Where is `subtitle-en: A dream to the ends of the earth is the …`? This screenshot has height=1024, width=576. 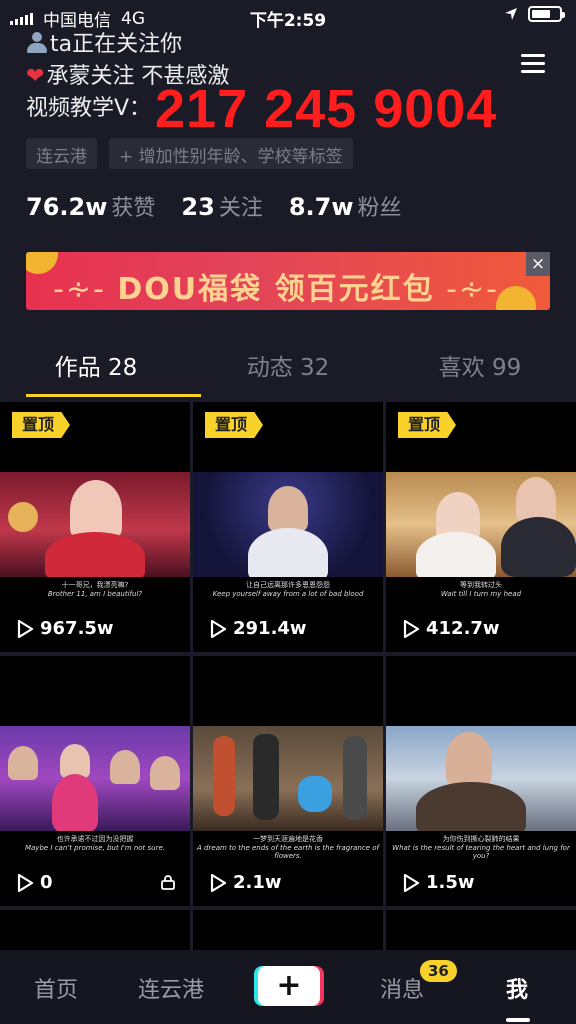 subtitle-en: A dream to the ends of the earth is the … is located at coordinates (288, 852).